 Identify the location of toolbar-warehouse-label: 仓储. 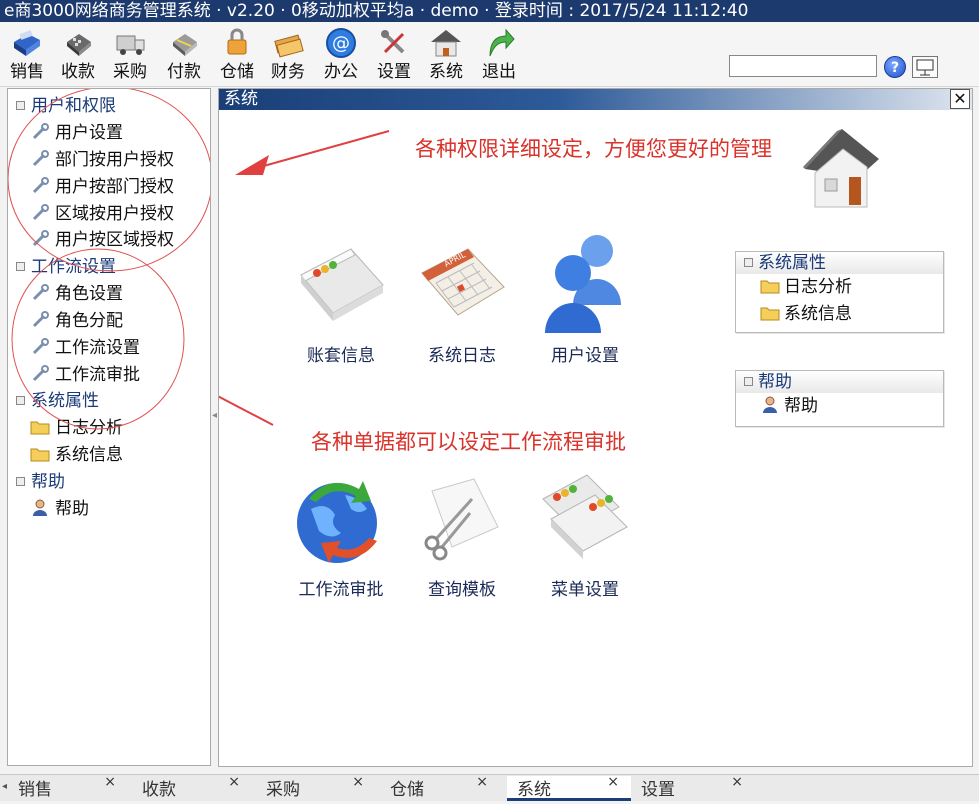
(237, 72).